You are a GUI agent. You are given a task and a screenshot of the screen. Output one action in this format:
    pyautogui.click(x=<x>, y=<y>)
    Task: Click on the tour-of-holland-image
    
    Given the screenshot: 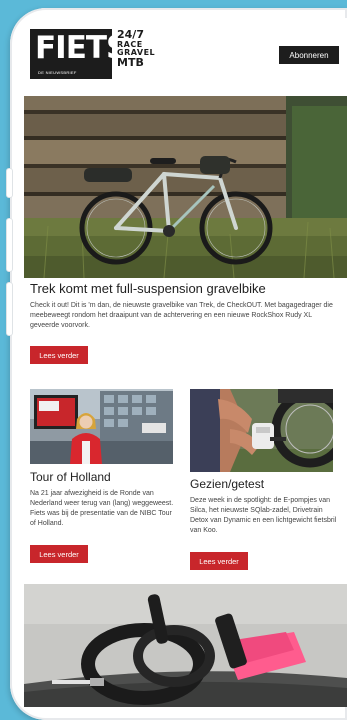 What is the action you would take?
    pyautogui.click(x=101, y=426)
    